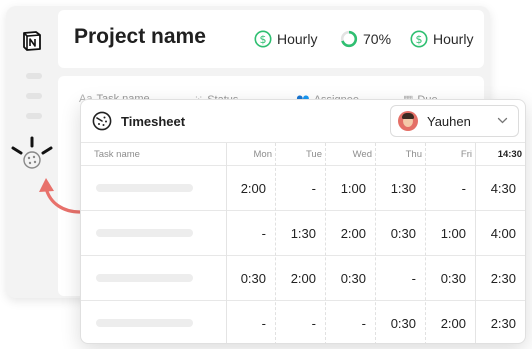 The width and height of the screenshot is (532, 349). What do you see at coordinates (246, 188) in the screenshot?
I see `time-cell-mon: 2:00` at bounding box center [246, 188].